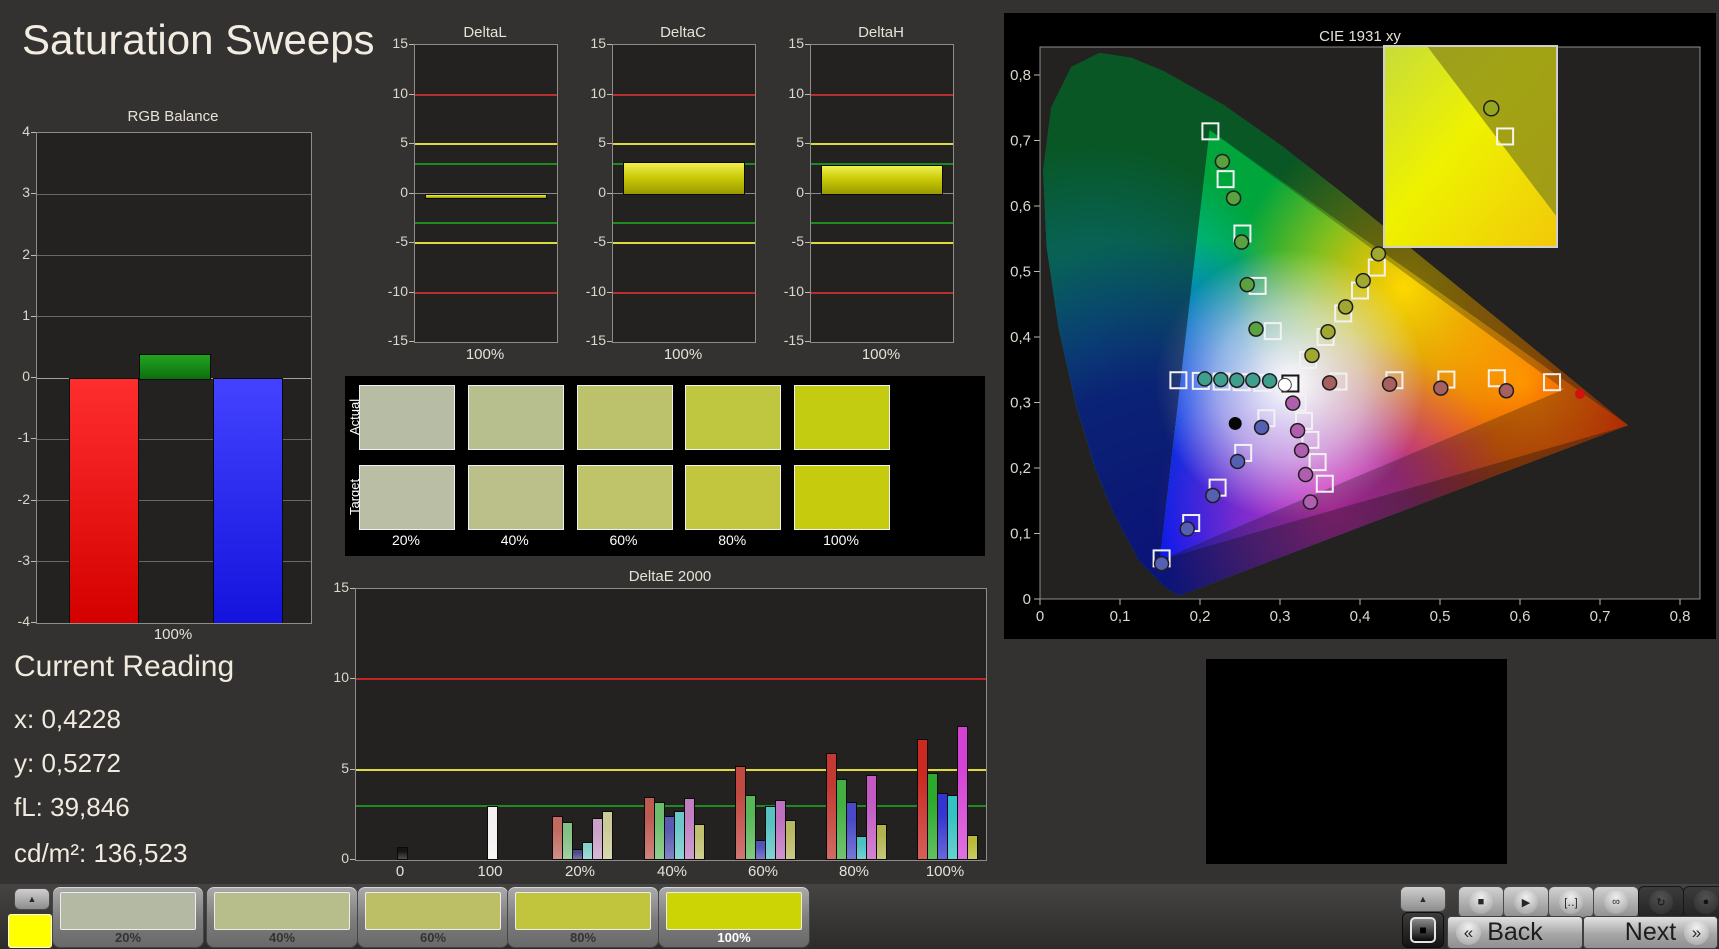  Describe the element at coordinates (1423, 930) in the screenshot. I see `pattern-toggle-button: ■` at that location.